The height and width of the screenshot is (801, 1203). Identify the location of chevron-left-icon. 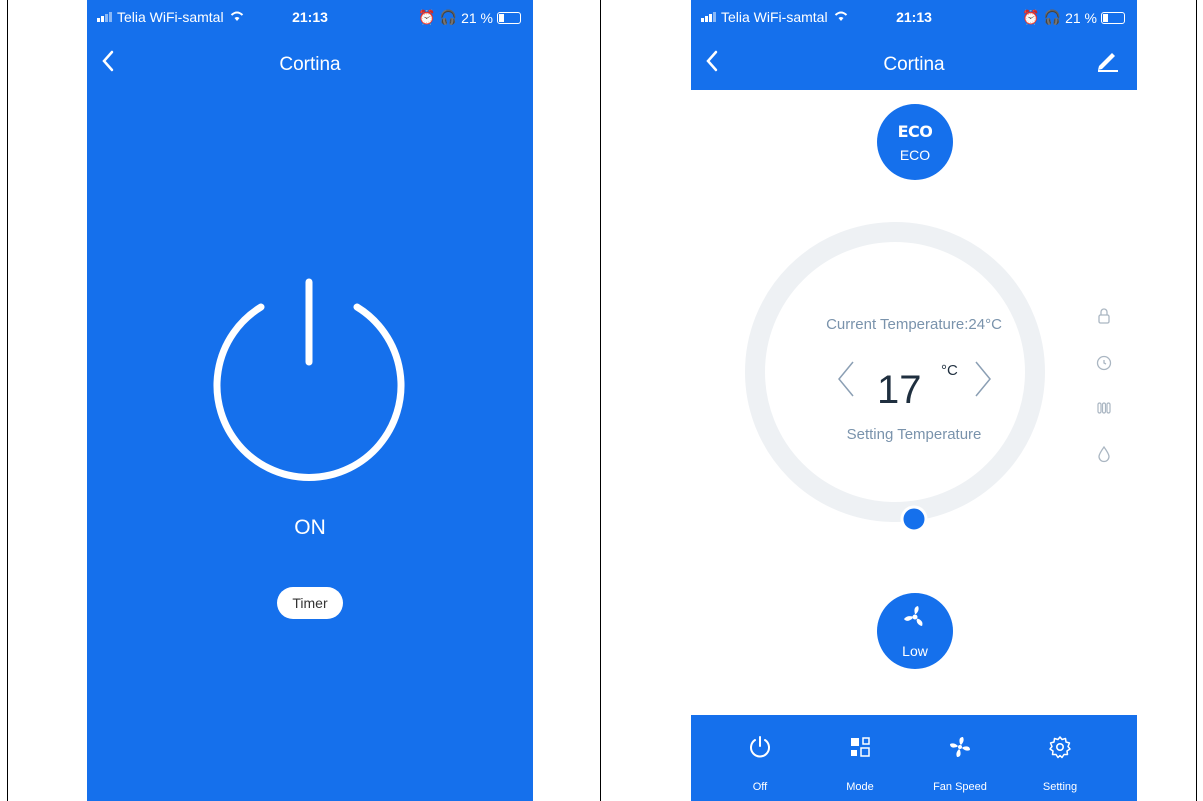
(846, 379).